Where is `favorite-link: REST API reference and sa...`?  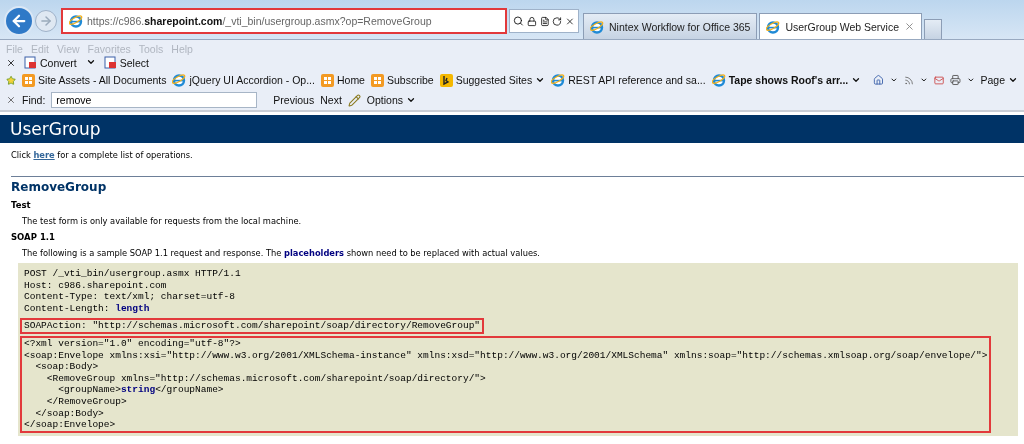
favorite-link: REST API reference and sa... is located at coordinates (628, 80).